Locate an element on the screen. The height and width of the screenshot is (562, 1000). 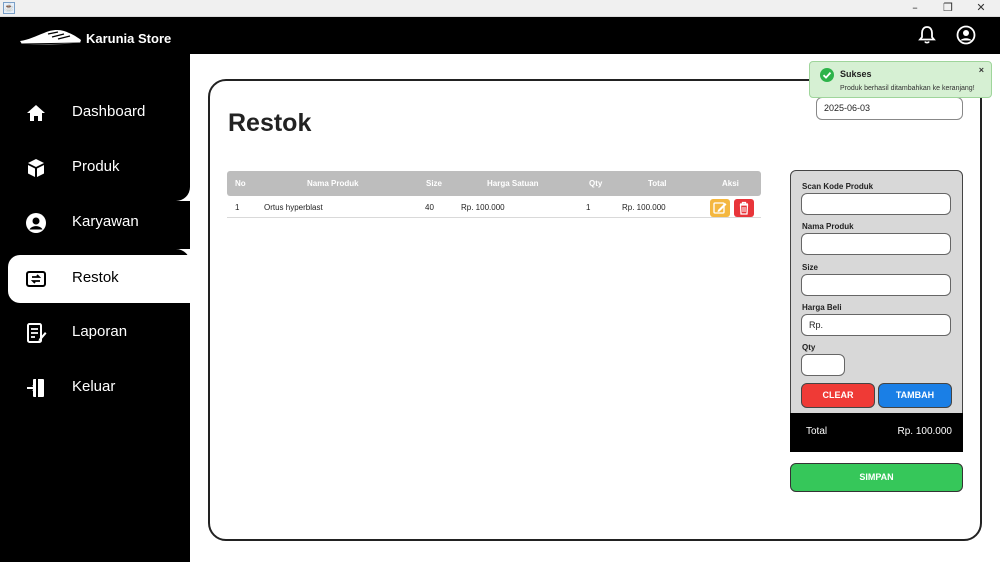
qty-label: Qty is located at coordinates (809, 347).